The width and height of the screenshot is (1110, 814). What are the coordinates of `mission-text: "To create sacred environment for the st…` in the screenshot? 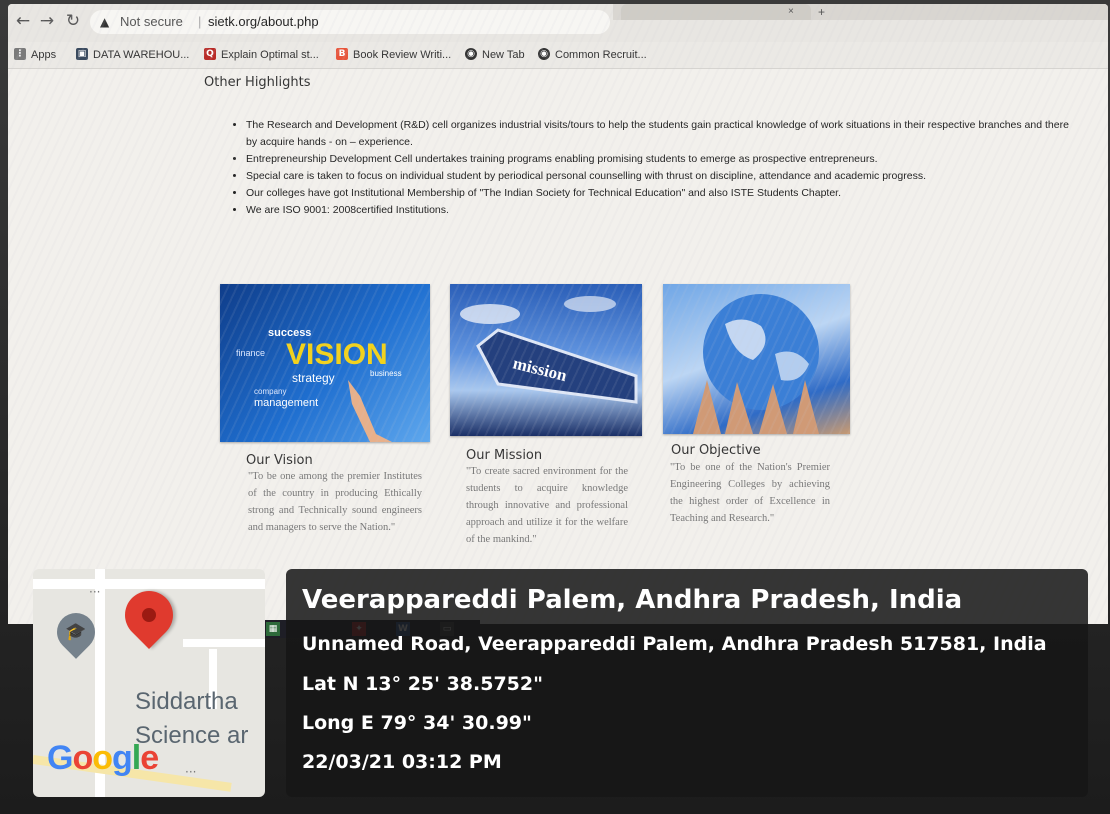 It's located at (547, 505).